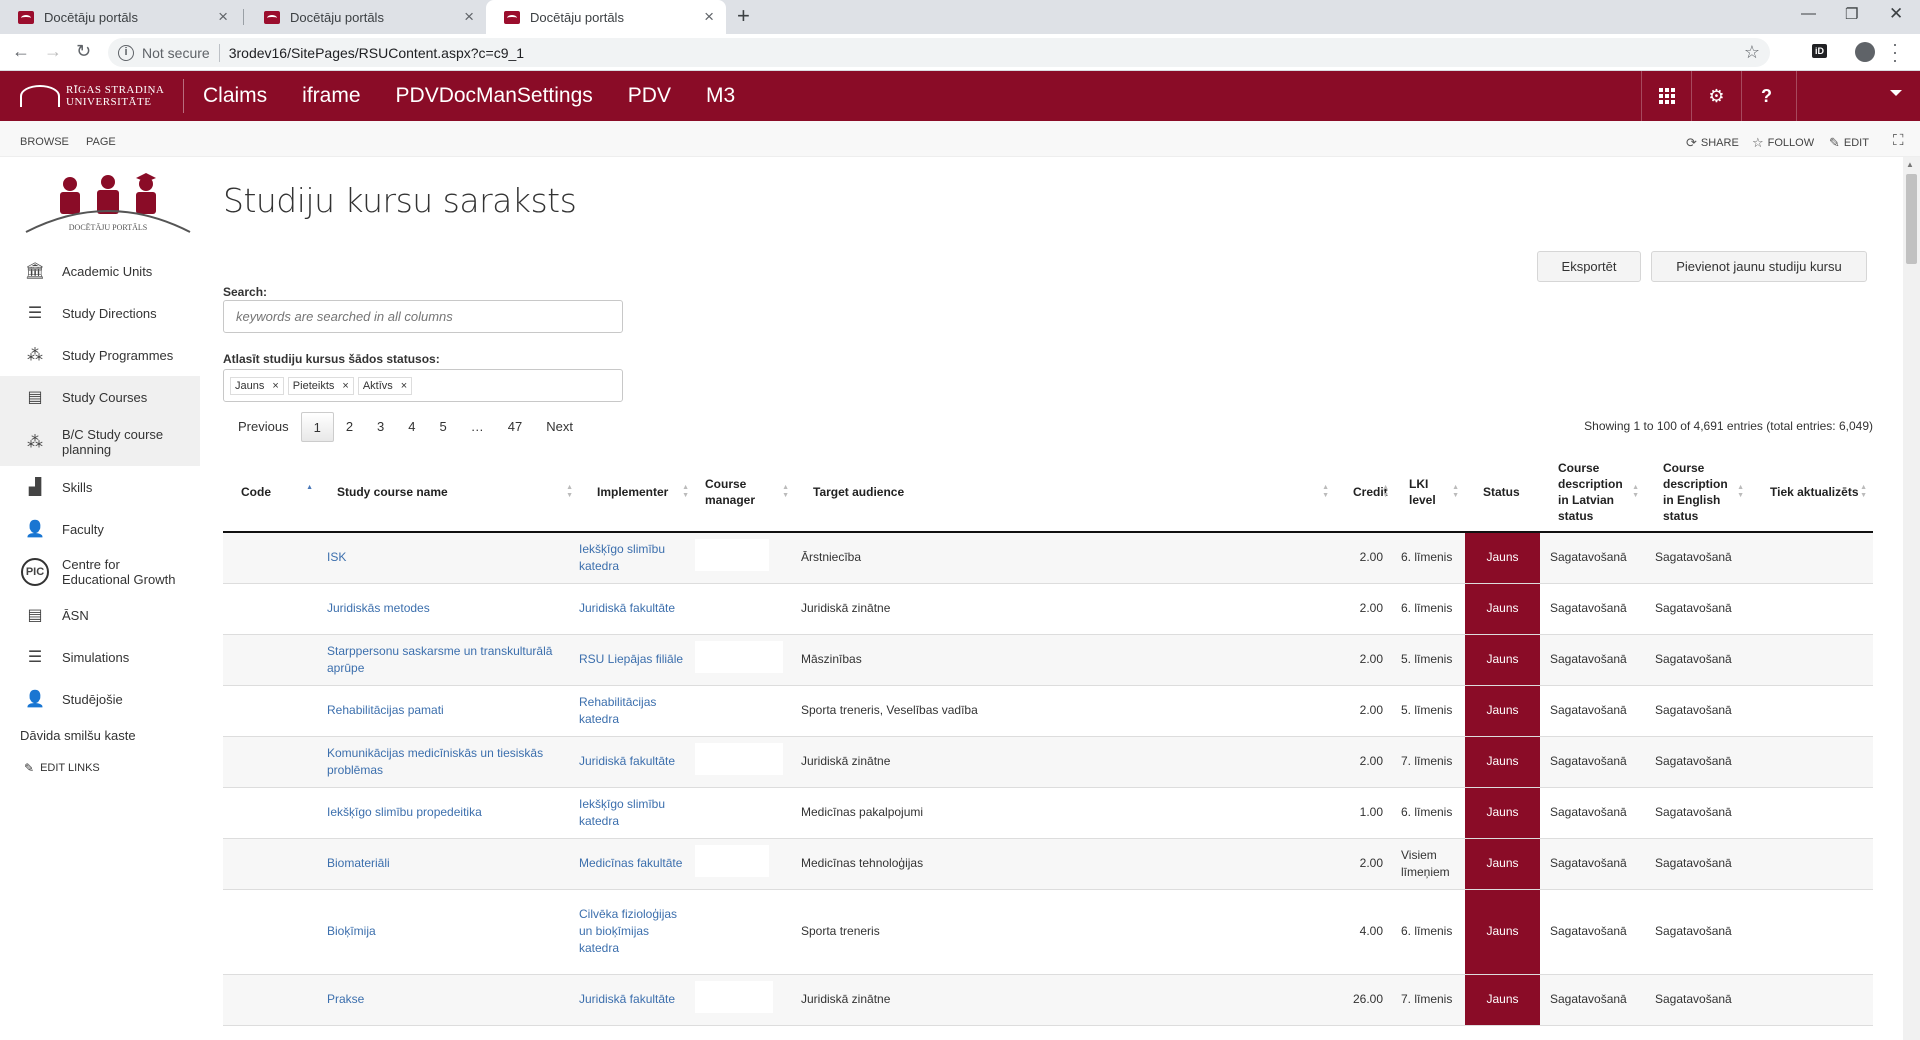  What do you see at coordinates (1911, 219) in the screenshot?
I see `scrollbar-thumb` at bounding box center [1911, 219].